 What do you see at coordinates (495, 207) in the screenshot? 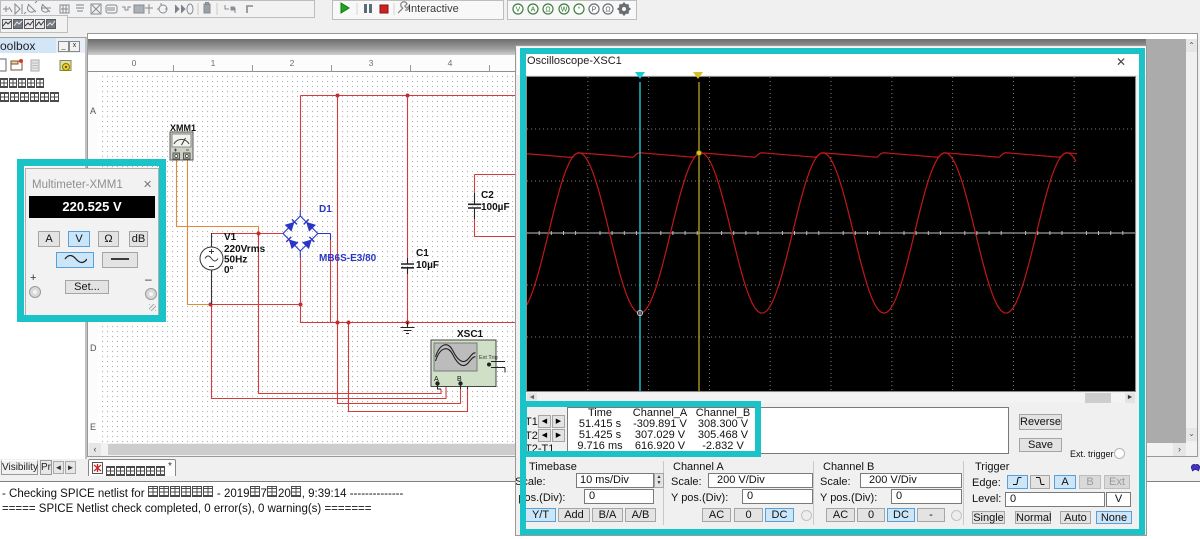
I see `svg-text: 100µF` at bounding box center [495, 207].